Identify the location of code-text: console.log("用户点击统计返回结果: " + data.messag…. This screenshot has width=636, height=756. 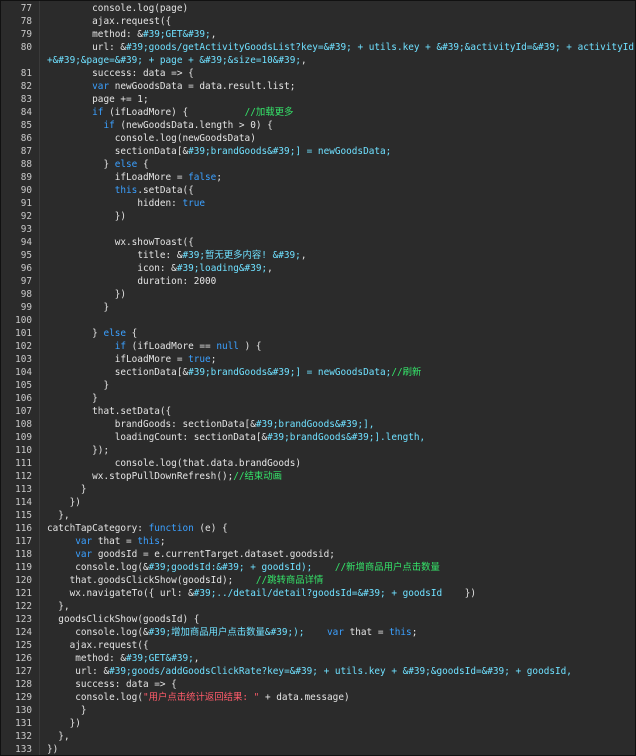
(337, 697).